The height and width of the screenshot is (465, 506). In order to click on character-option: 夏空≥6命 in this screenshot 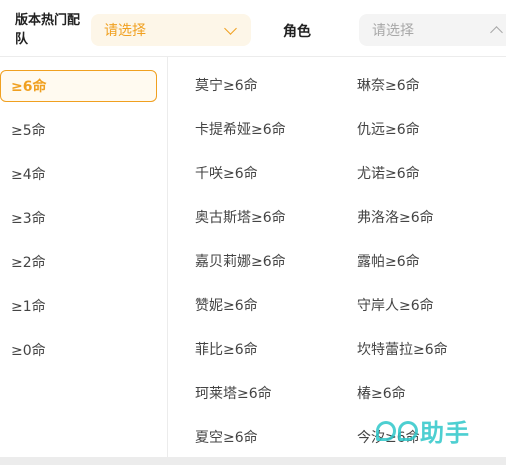, I will do `click(226, 438)`.